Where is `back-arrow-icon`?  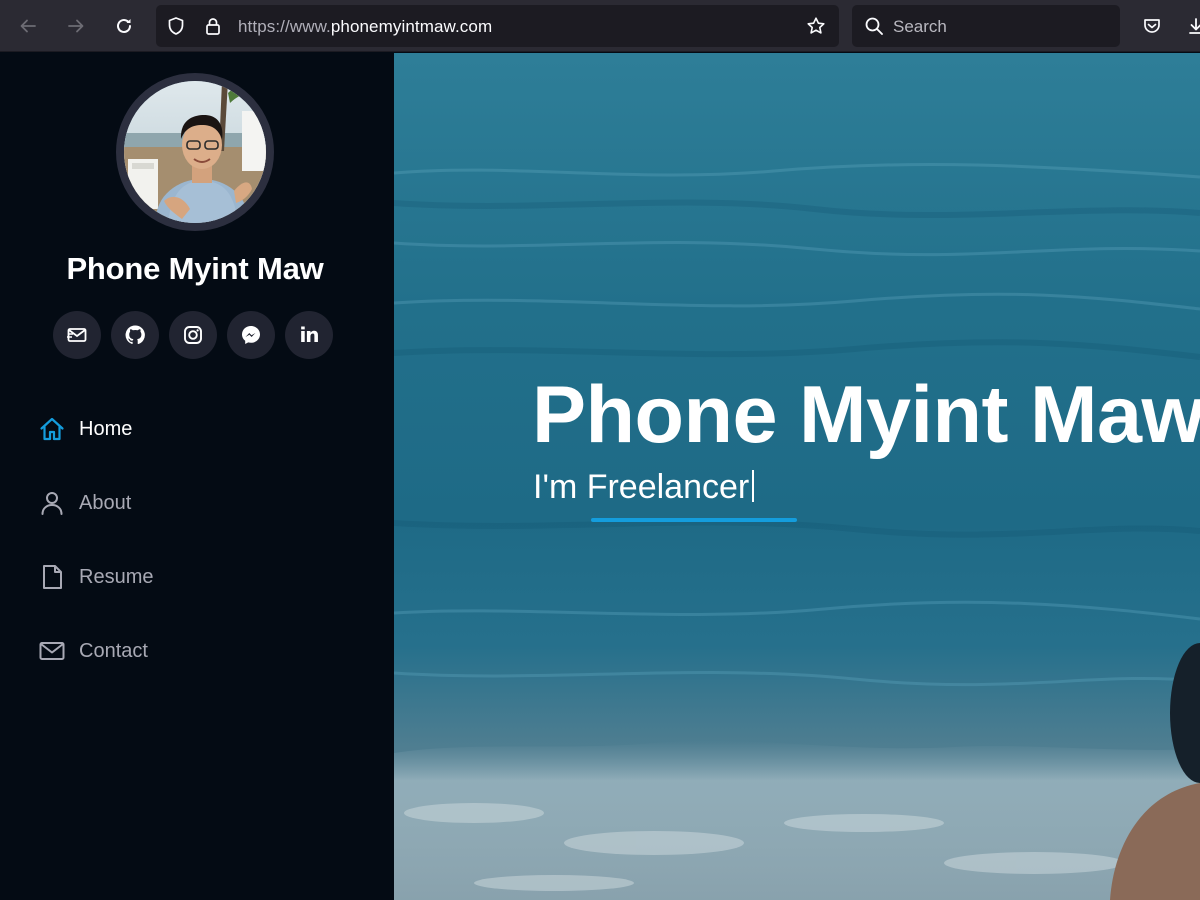
back-arrow-icon is located at coordinates (28, 26).